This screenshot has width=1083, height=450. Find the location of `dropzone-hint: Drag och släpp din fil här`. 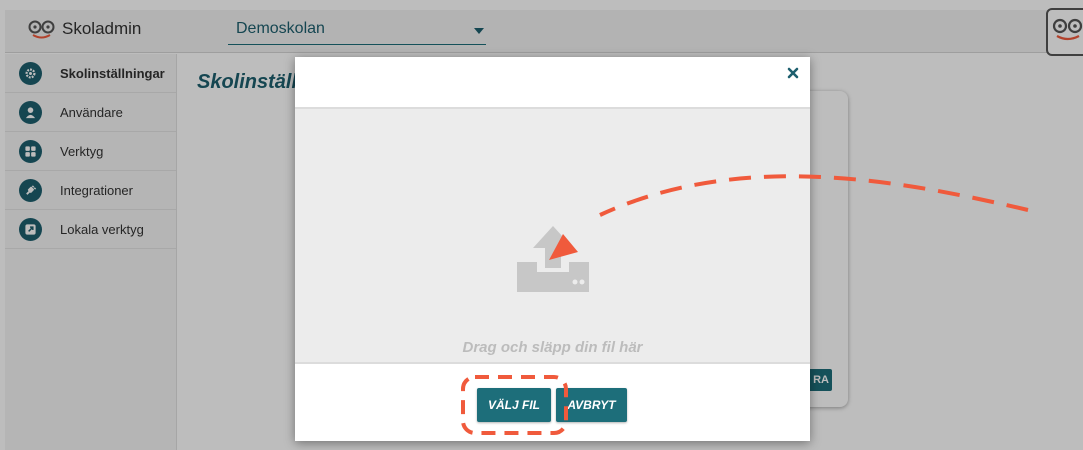

dropzone-hint: Drag och släpp din fil här is located at coordinates (552, 347).